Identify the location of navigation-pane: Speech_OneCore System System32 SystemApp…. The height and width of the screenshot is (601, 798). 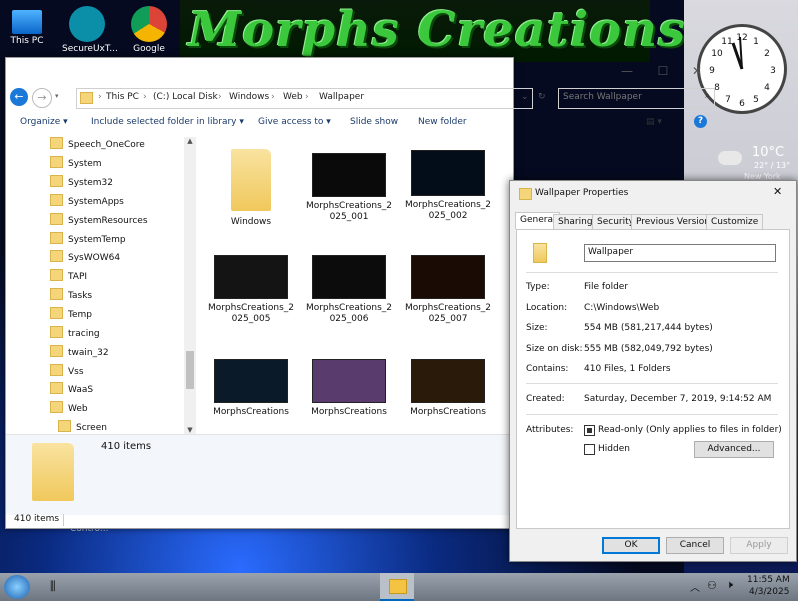
(101, 285).